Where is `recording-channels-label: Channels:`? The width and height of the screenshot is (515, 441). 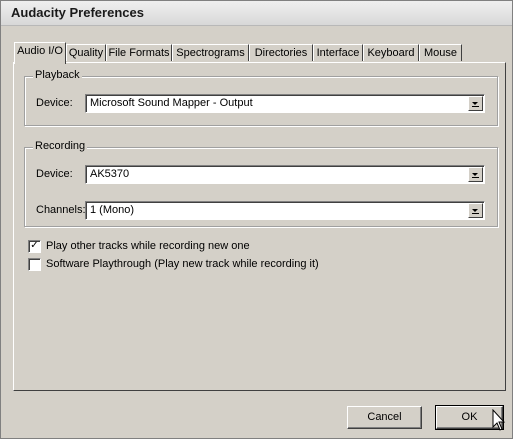
recording-channels-label: Channels: is located at coordinates (61, 210).